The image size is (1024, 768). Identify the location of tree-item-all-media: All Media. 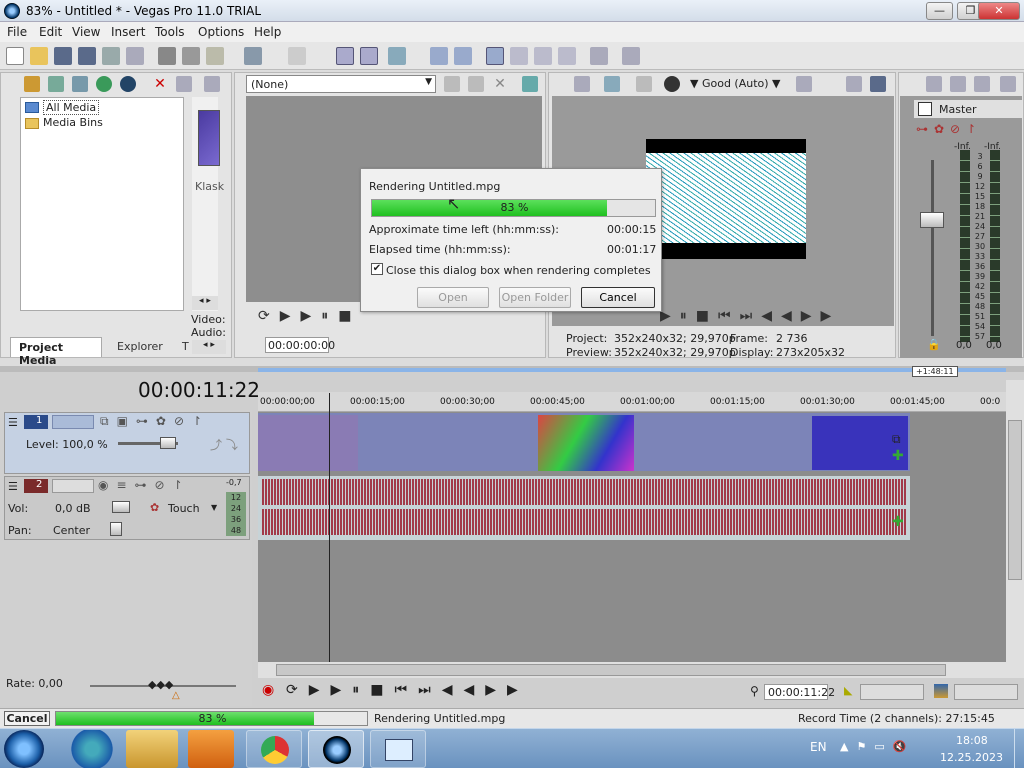
(71, 107).